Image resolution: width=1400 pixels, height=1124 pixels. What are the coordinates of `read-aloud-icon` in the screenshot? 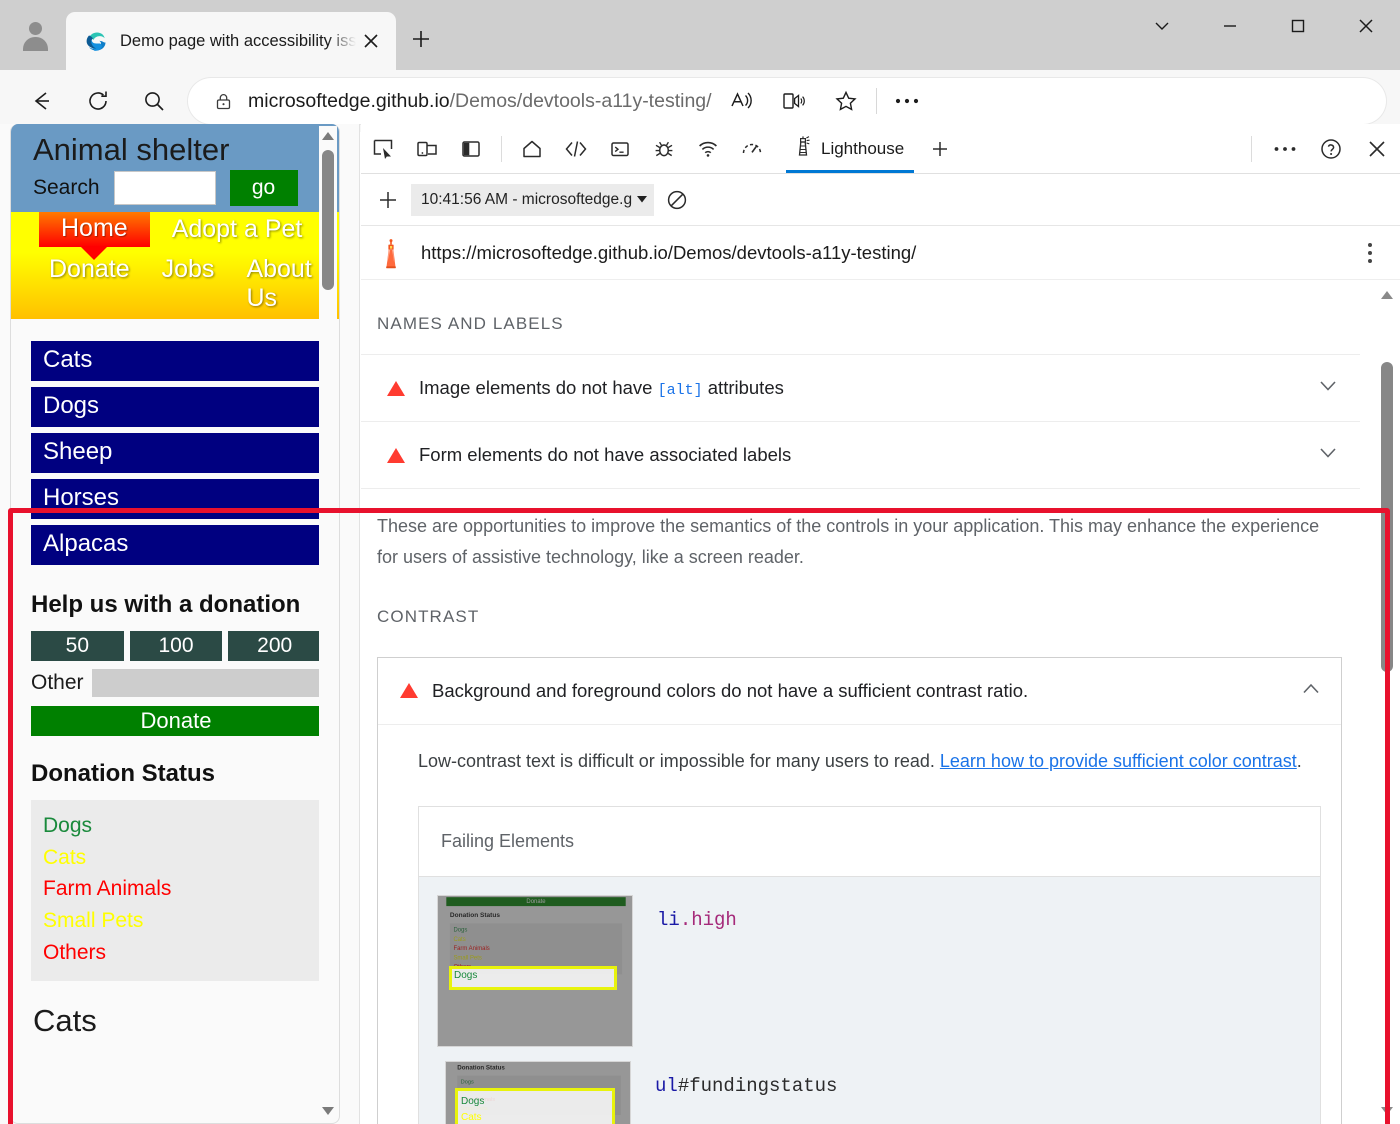 It's located at (742, 101).